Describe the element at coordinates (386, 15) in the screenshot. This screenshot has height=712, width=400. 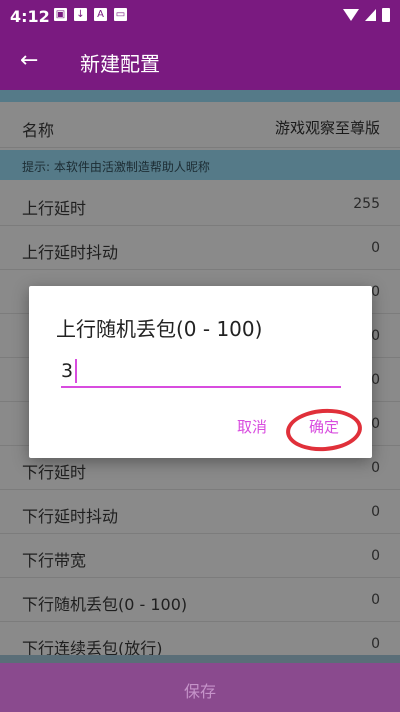
I see `battery-icon` at that location.